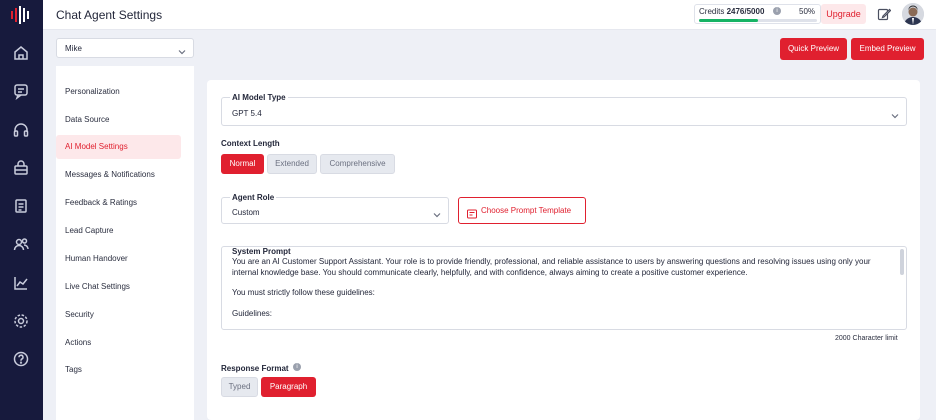 This screenshot has height=420, width=936. I want to click on system-prompt-line: Guidelines:, so click(252, 313).